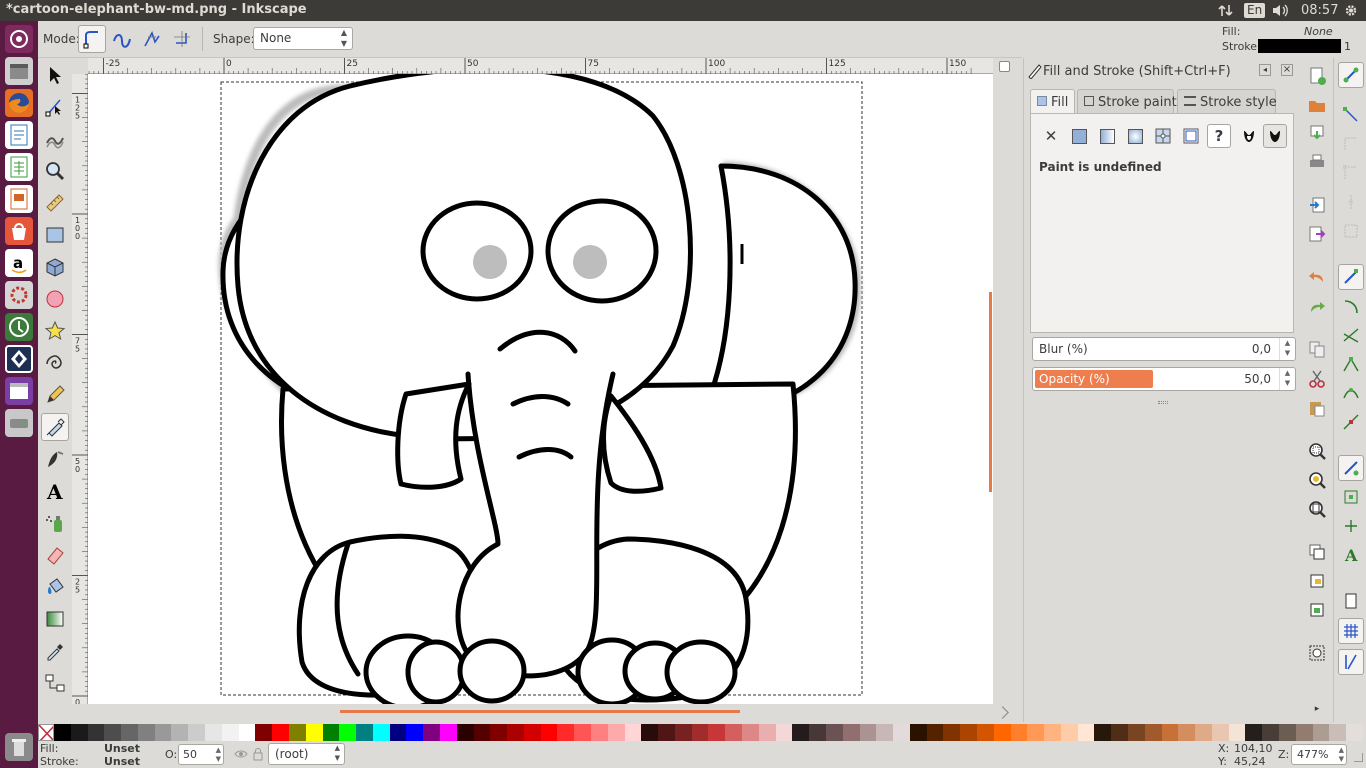 This screenshot has width=1366, height=768. Describe the element at coordinates (1351, 601) in the screenshot. I see `snap-page-border-icon` at that location.